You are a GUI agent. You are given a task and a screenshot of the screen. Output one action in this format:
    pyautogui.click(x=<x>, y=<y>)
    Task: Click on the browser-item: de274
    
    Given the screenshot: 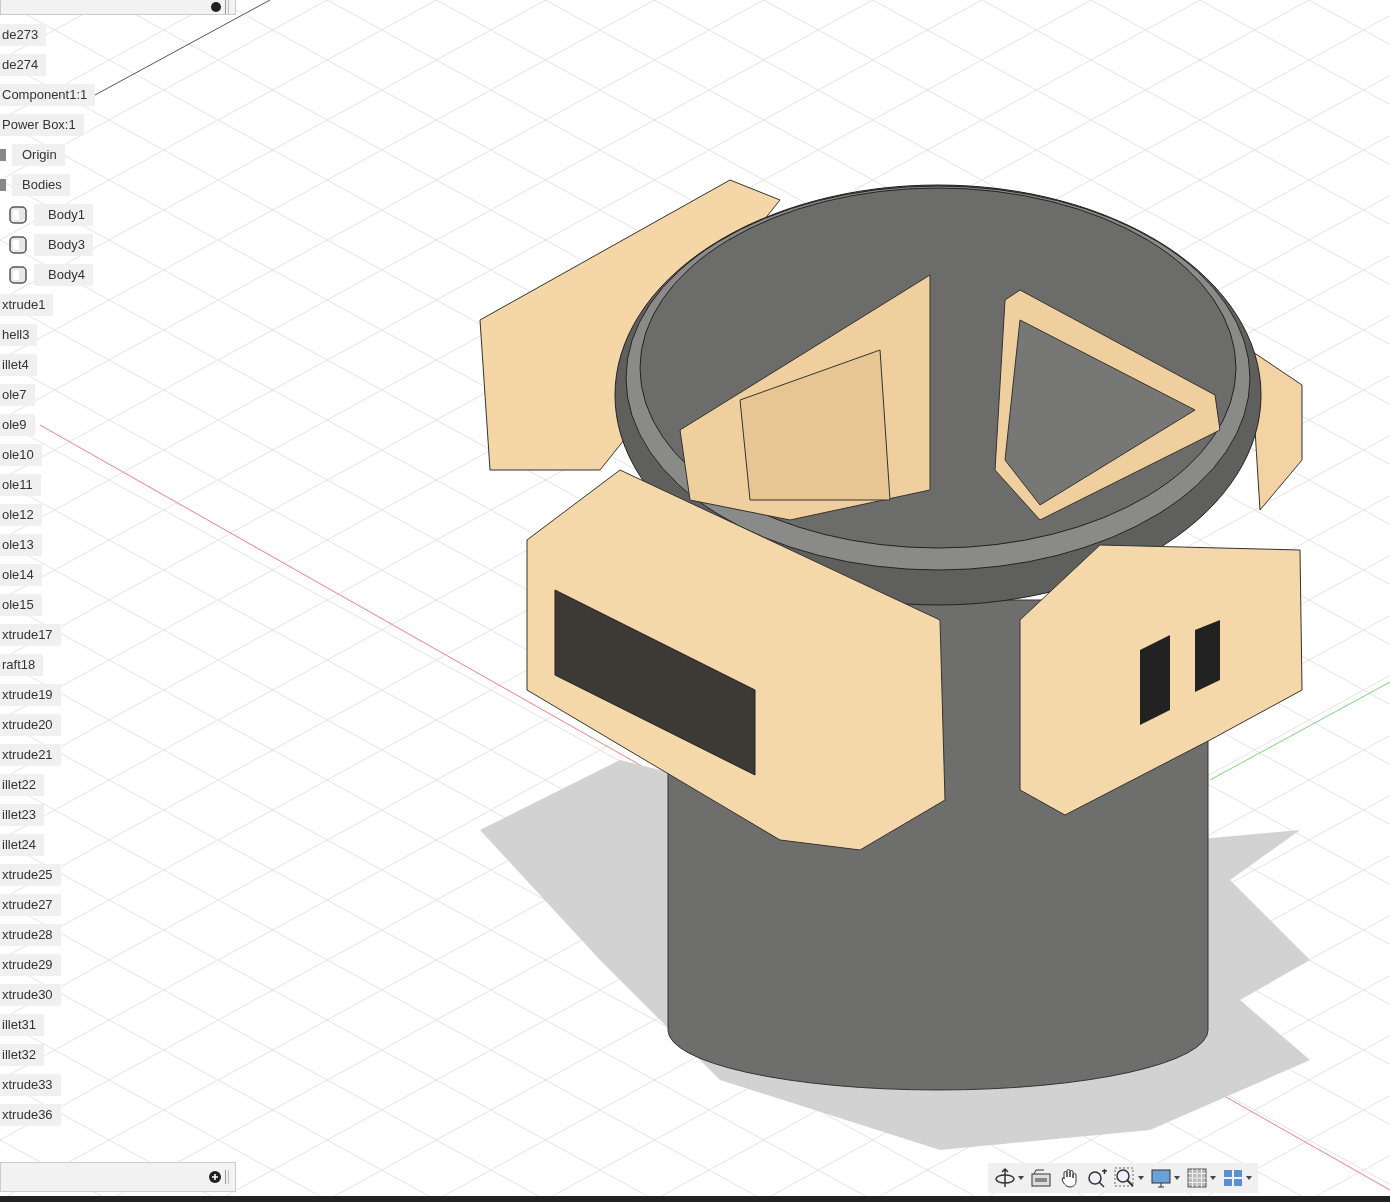 What is the action you would take?
    pyautogui.click(x=23, y=65)
    